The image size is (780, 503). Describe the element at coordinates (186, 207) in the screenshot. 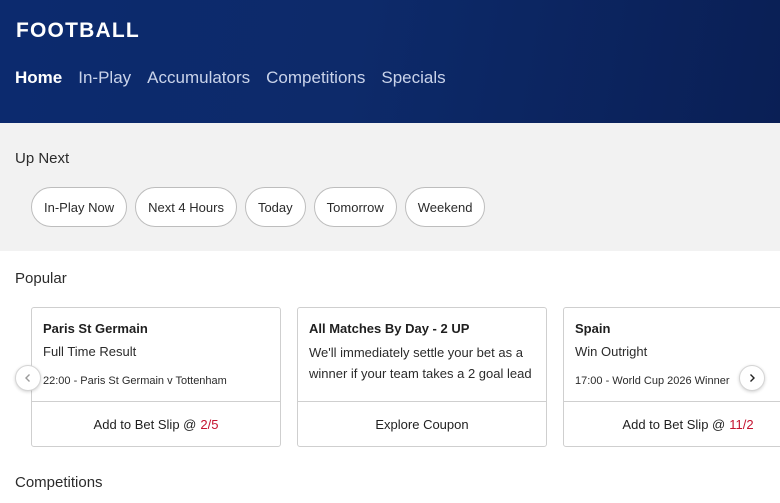

I see `filter-next-4-hours: Next 4 Hours` at that location.